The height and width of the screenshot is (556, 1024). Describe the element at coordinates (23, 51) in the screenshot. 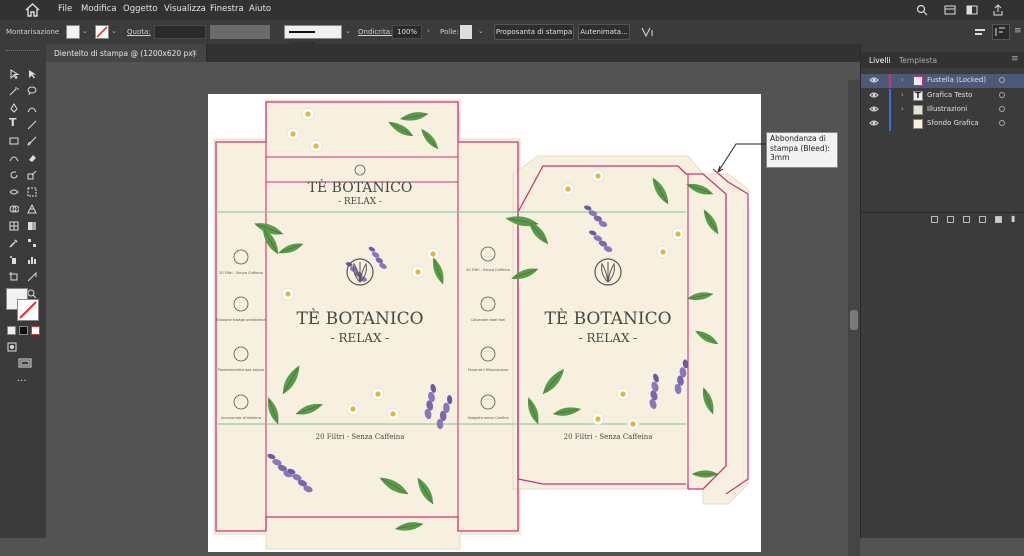

I see `toolbar-grip` at that location.